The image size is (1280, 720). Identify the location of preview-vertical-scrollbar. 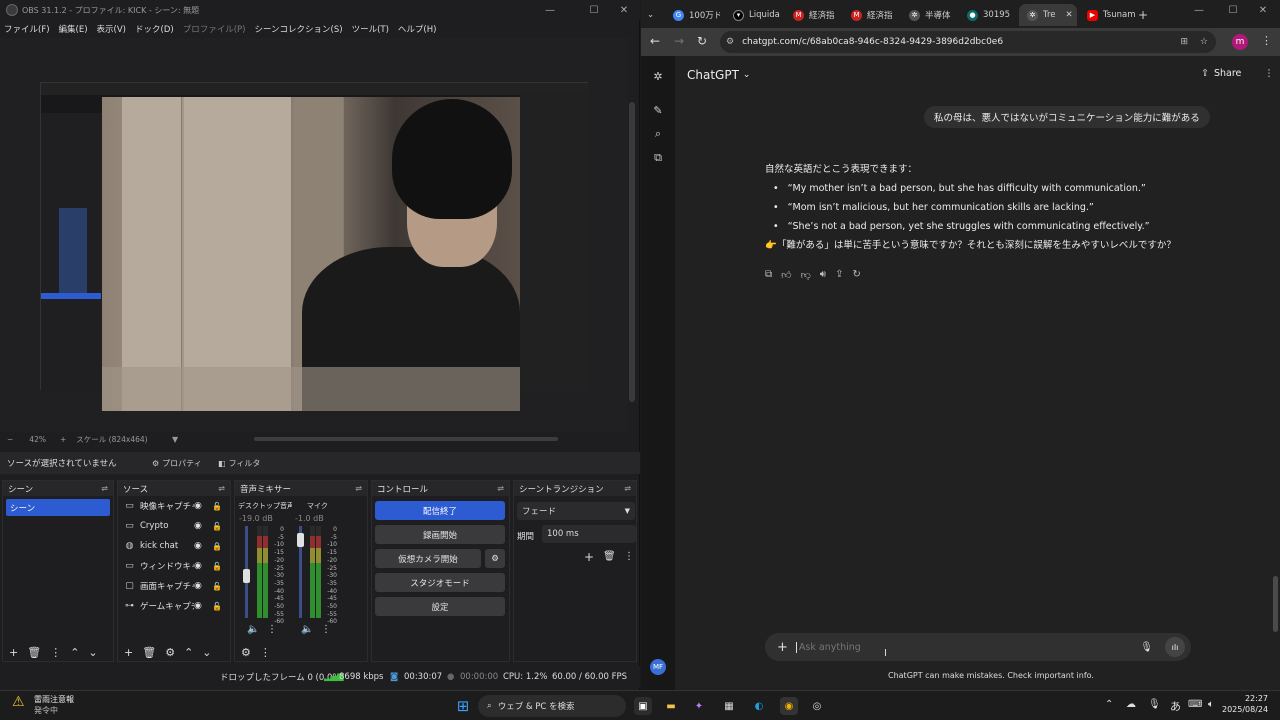
(632, 235).